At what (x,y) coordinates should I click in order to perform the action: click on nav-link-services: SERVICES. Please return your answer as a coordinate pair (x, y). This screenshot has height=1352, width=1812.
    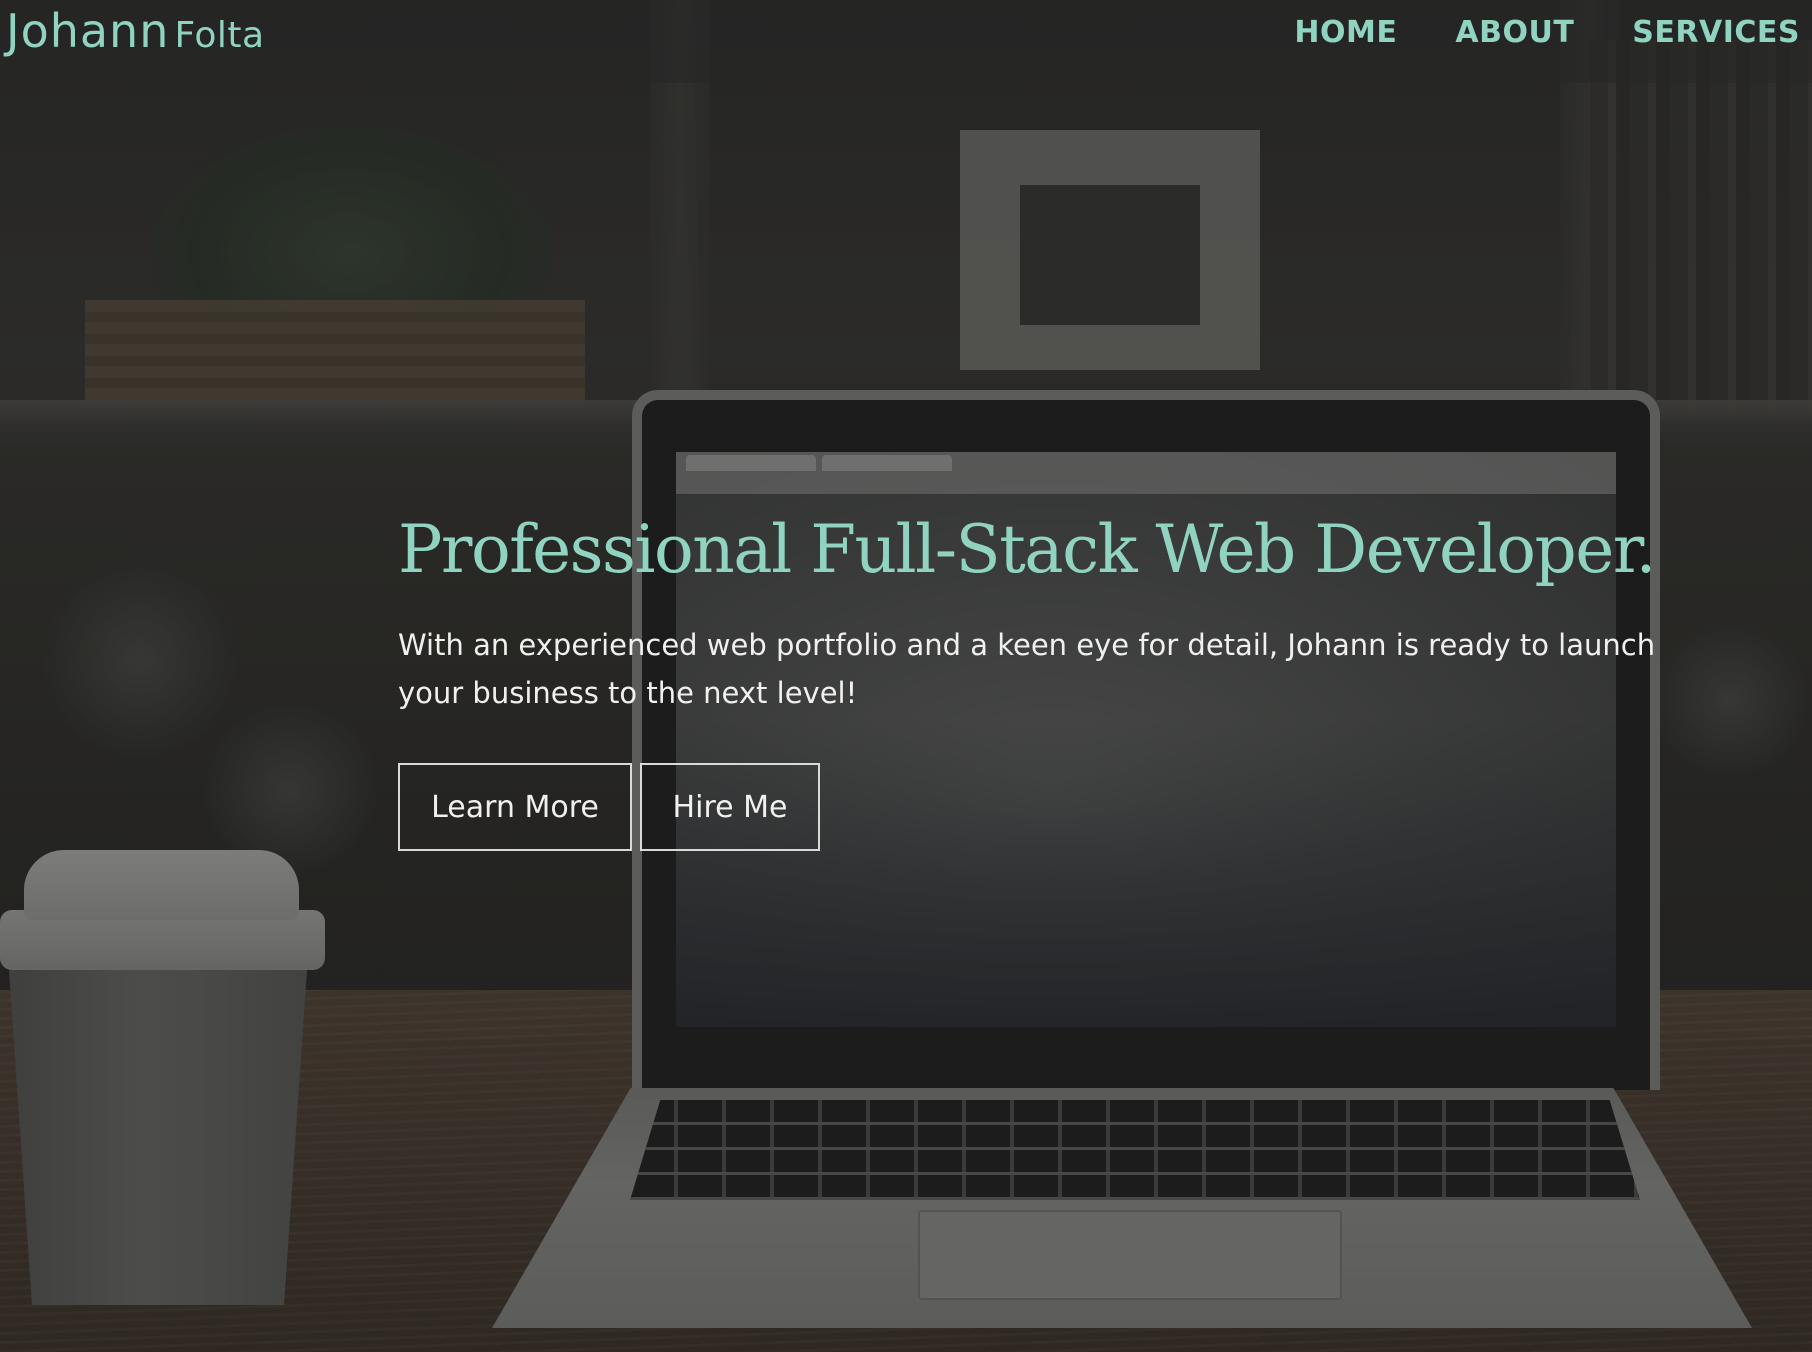
    Looking at the image, I should click on (1716, 32).